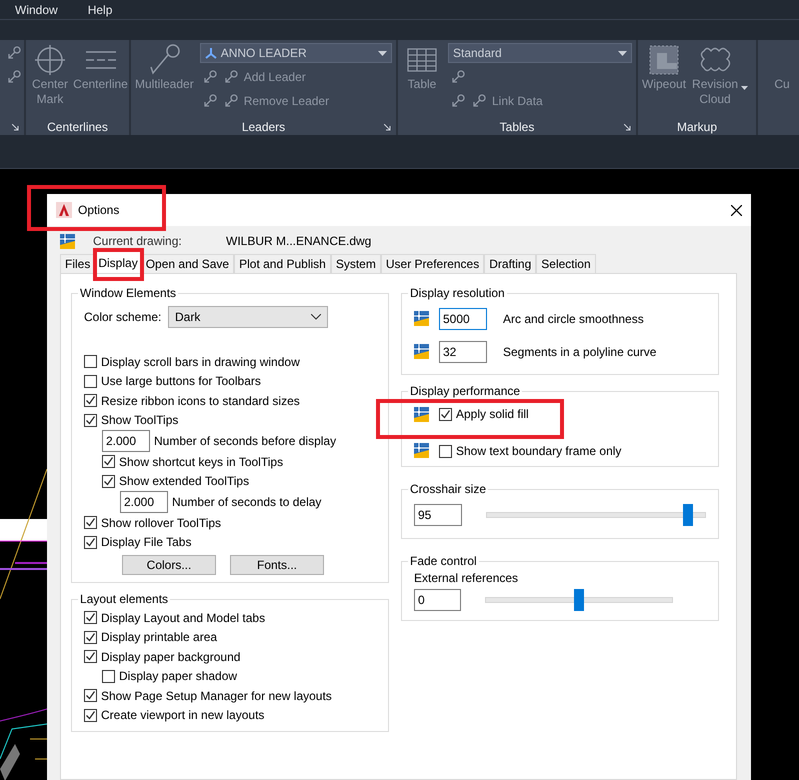 The width and height of the screenshot is (799, 780). What do you see at coordinates (200, 401) in the screenshot?
I see `option-label: Resize ribbon icons to standard sizes` at bounding box center [200, 401].